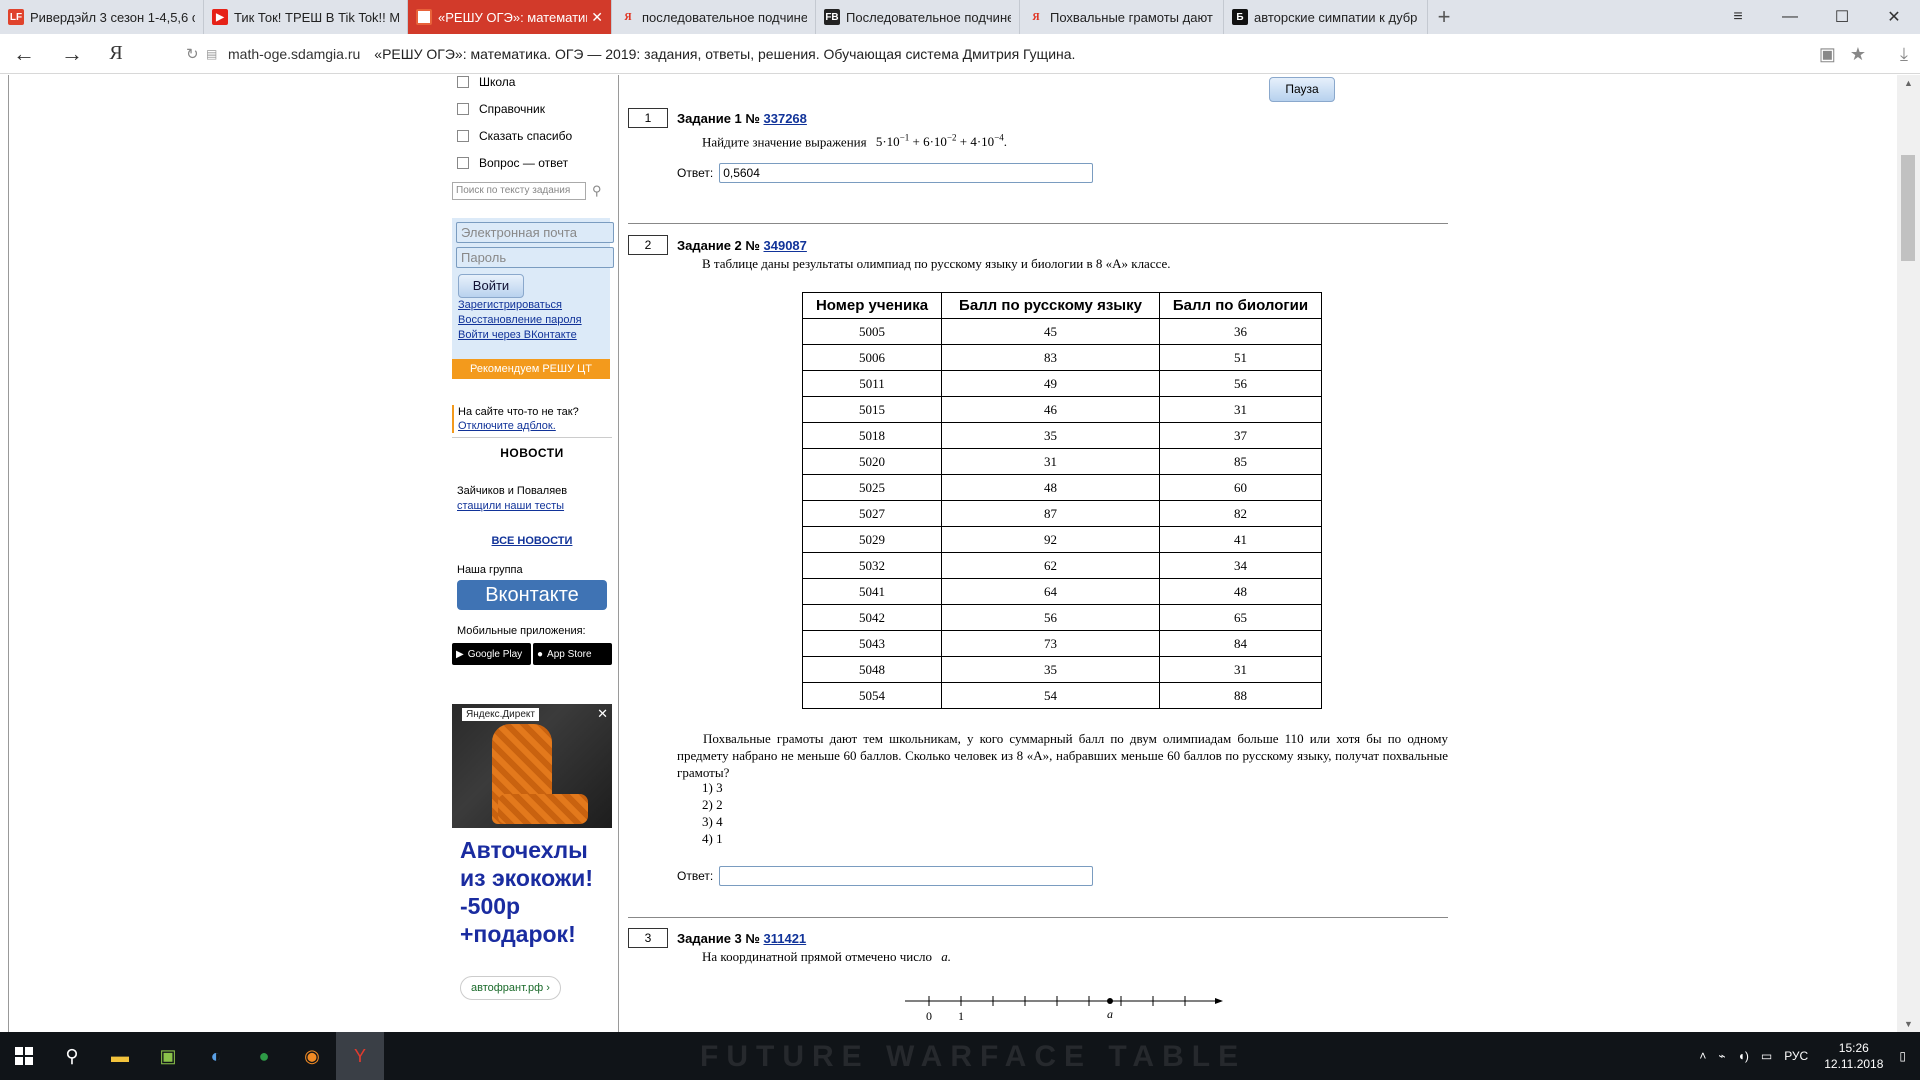 The image size is (1920, 1080). I want to click on table-cell: 31, so click(1240, 669).